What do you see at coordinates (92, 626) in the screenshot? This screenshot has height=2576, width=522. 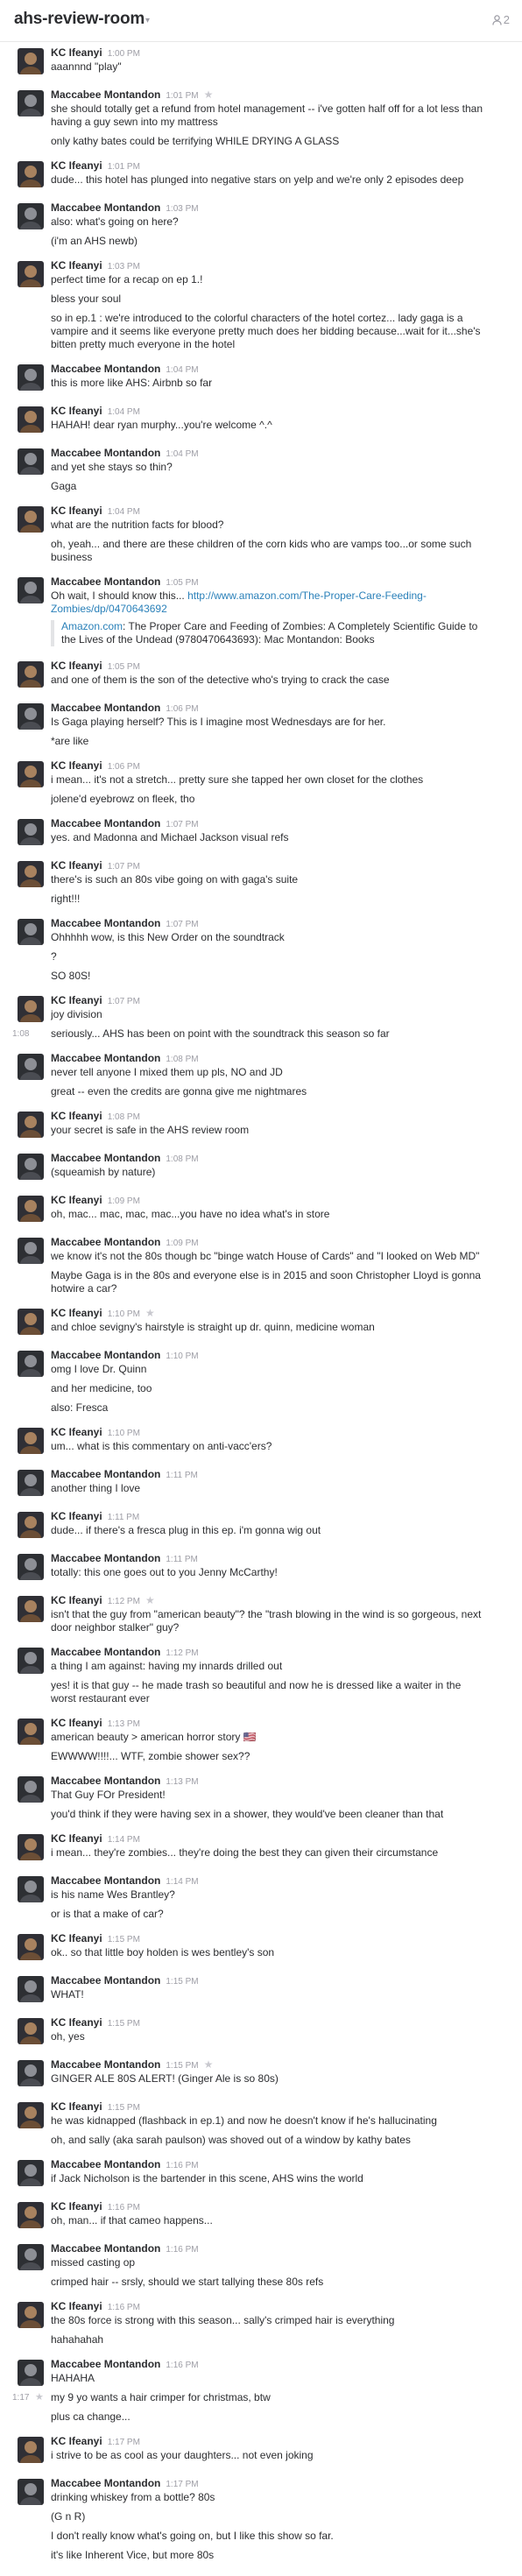 I see `preview-source: Amazon.com` at bounding box center [92, 626].